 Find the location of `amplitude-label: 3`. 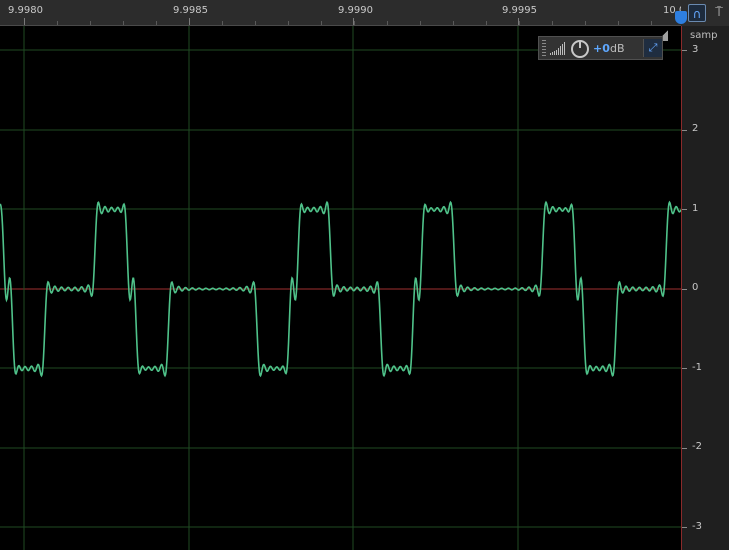

amplitude-label: 3 is located at coordinates (695, 49).